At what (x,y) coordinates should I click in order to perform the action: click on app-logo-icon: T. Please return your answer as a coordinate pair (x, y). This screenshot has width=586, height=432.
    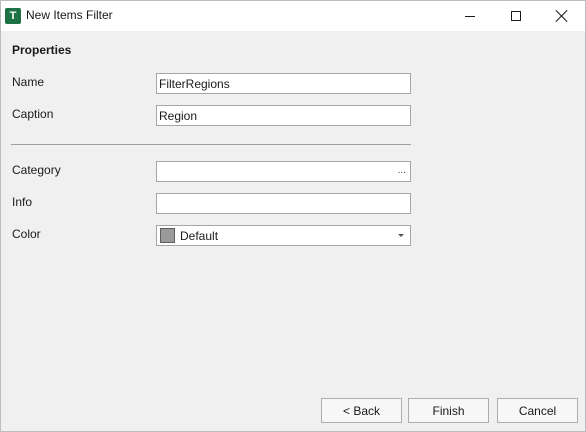
    Looking at the image, I should click on (13, 16).